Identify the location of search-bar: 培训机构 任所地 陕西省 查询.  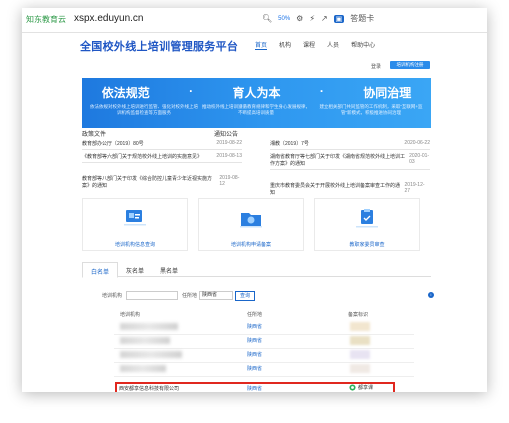
(267, 296).